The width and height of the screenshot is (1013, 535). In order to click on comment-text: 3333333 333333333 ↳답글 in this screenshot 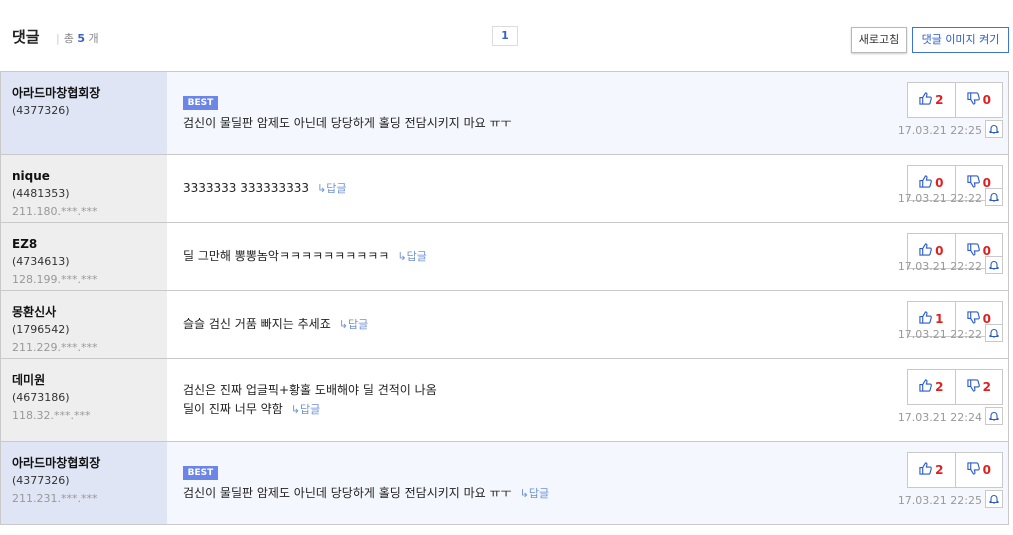, I will do `click(265, 188)`.